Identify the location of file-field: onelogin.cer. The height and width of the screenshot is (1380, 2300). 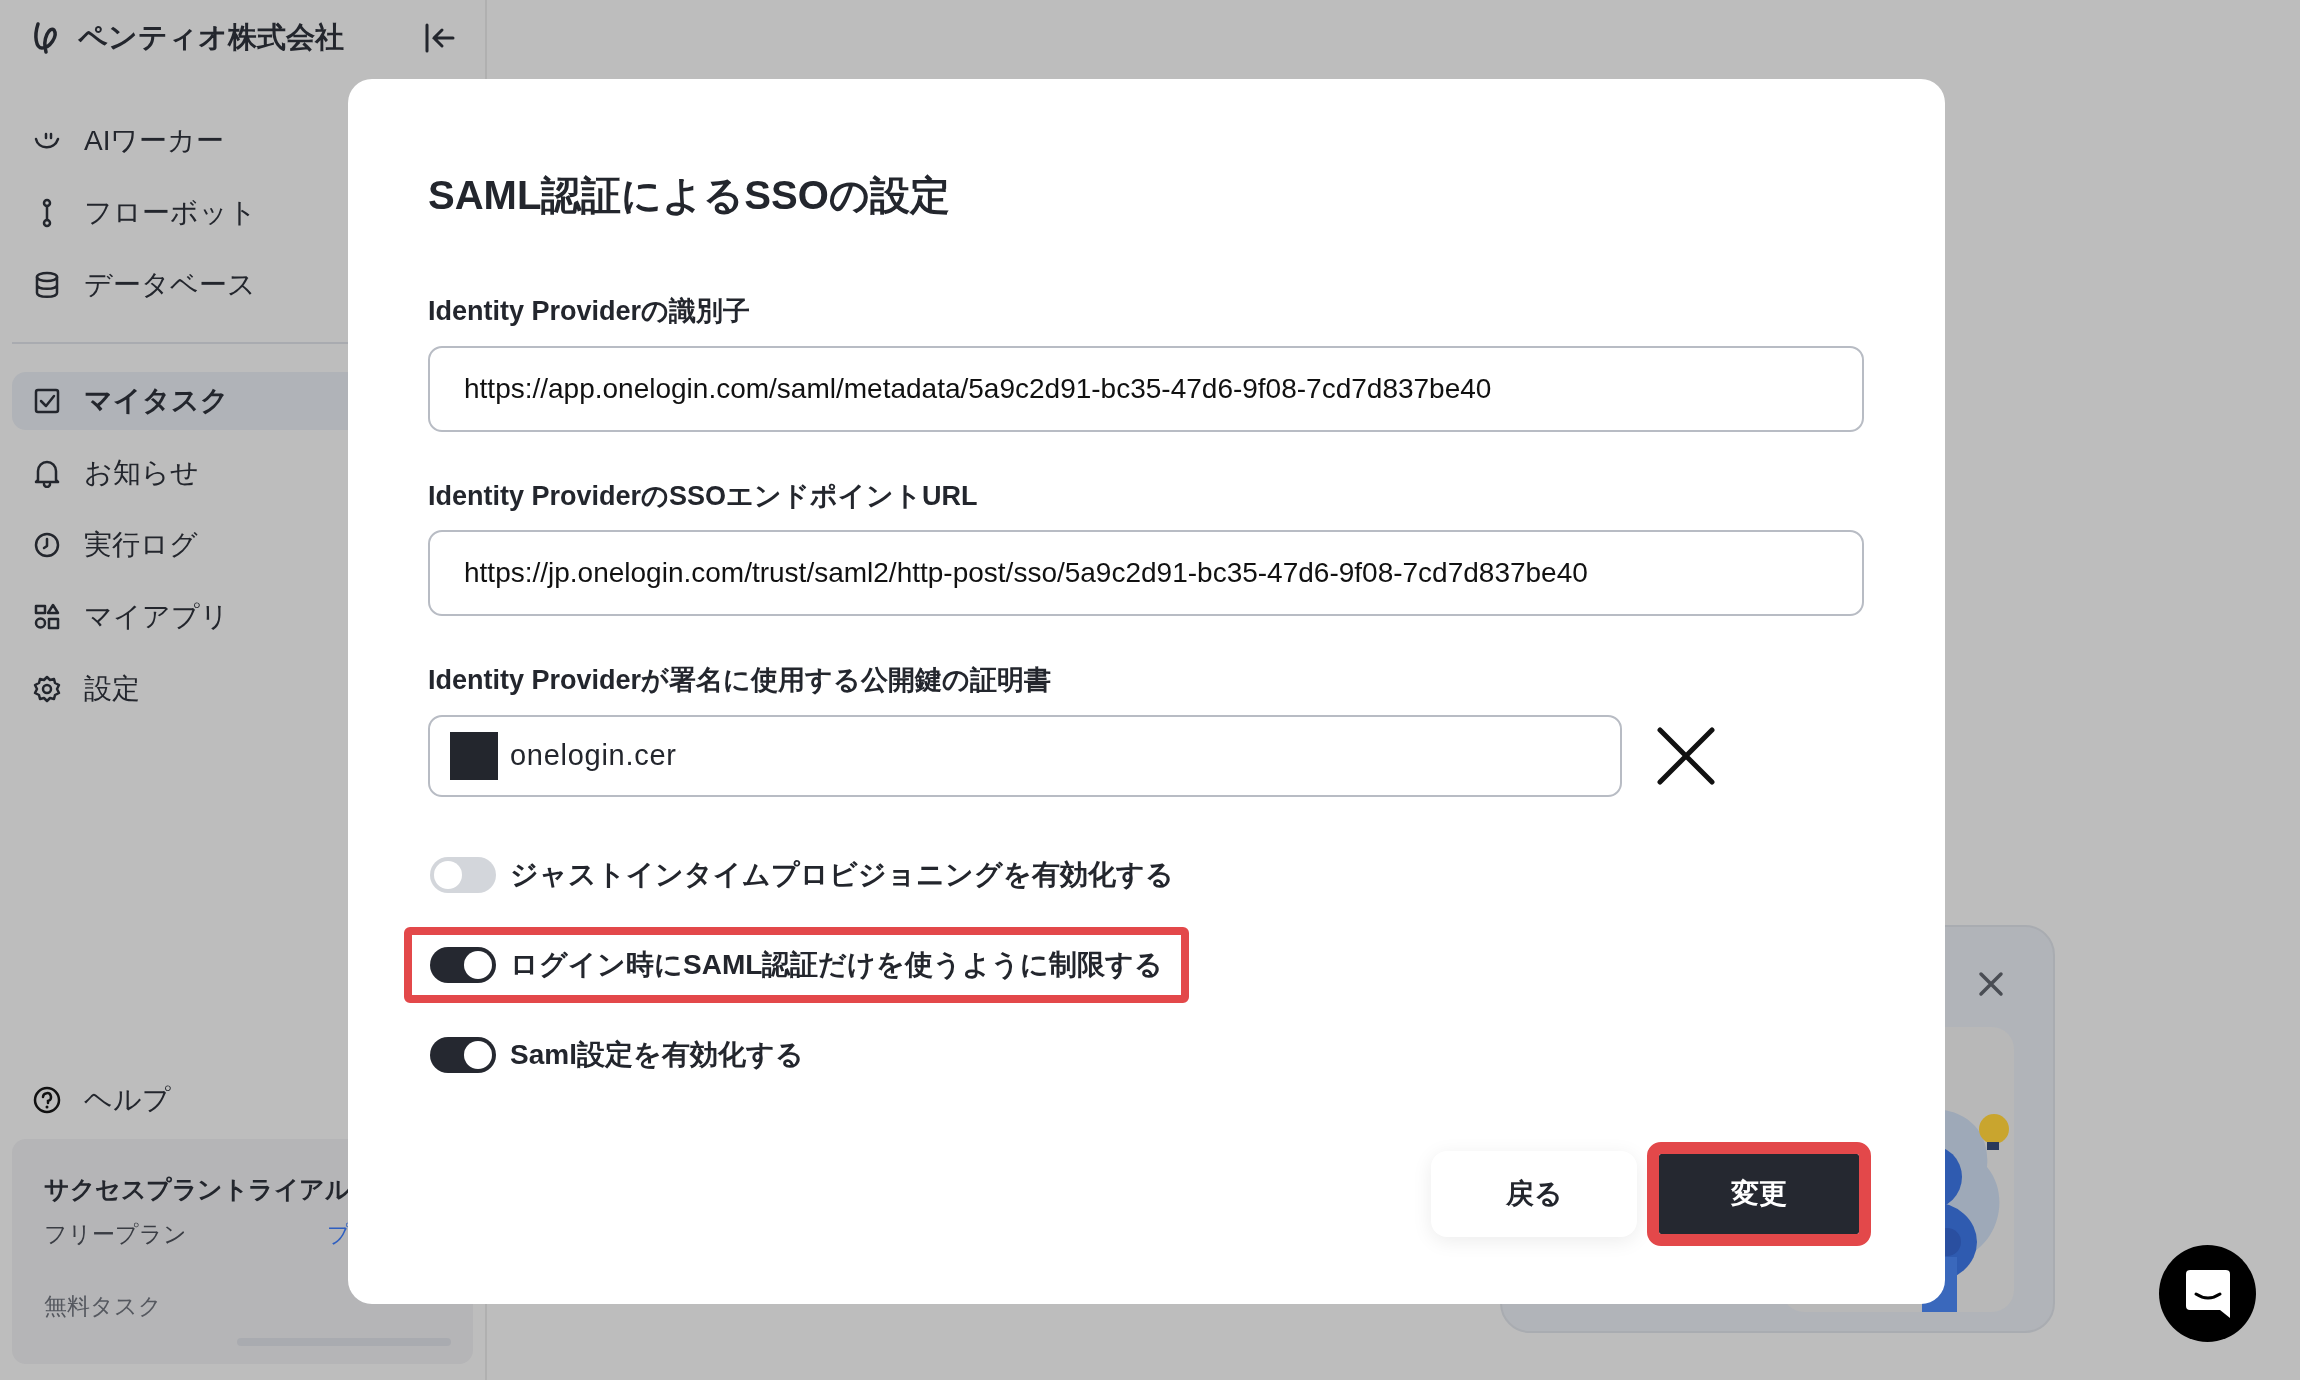
(1025, 755).